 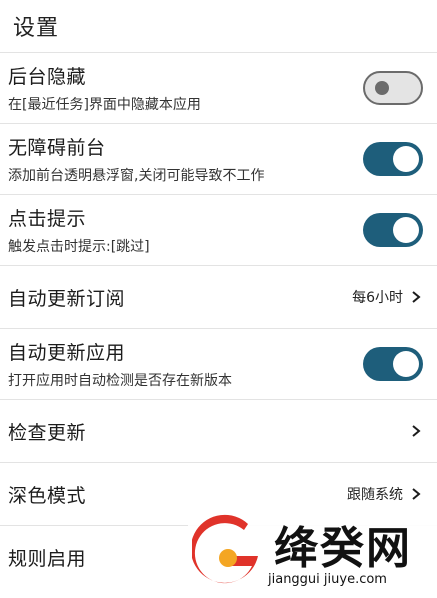 I want to click on hide-recent-toggle, so click(x=393, y=88).